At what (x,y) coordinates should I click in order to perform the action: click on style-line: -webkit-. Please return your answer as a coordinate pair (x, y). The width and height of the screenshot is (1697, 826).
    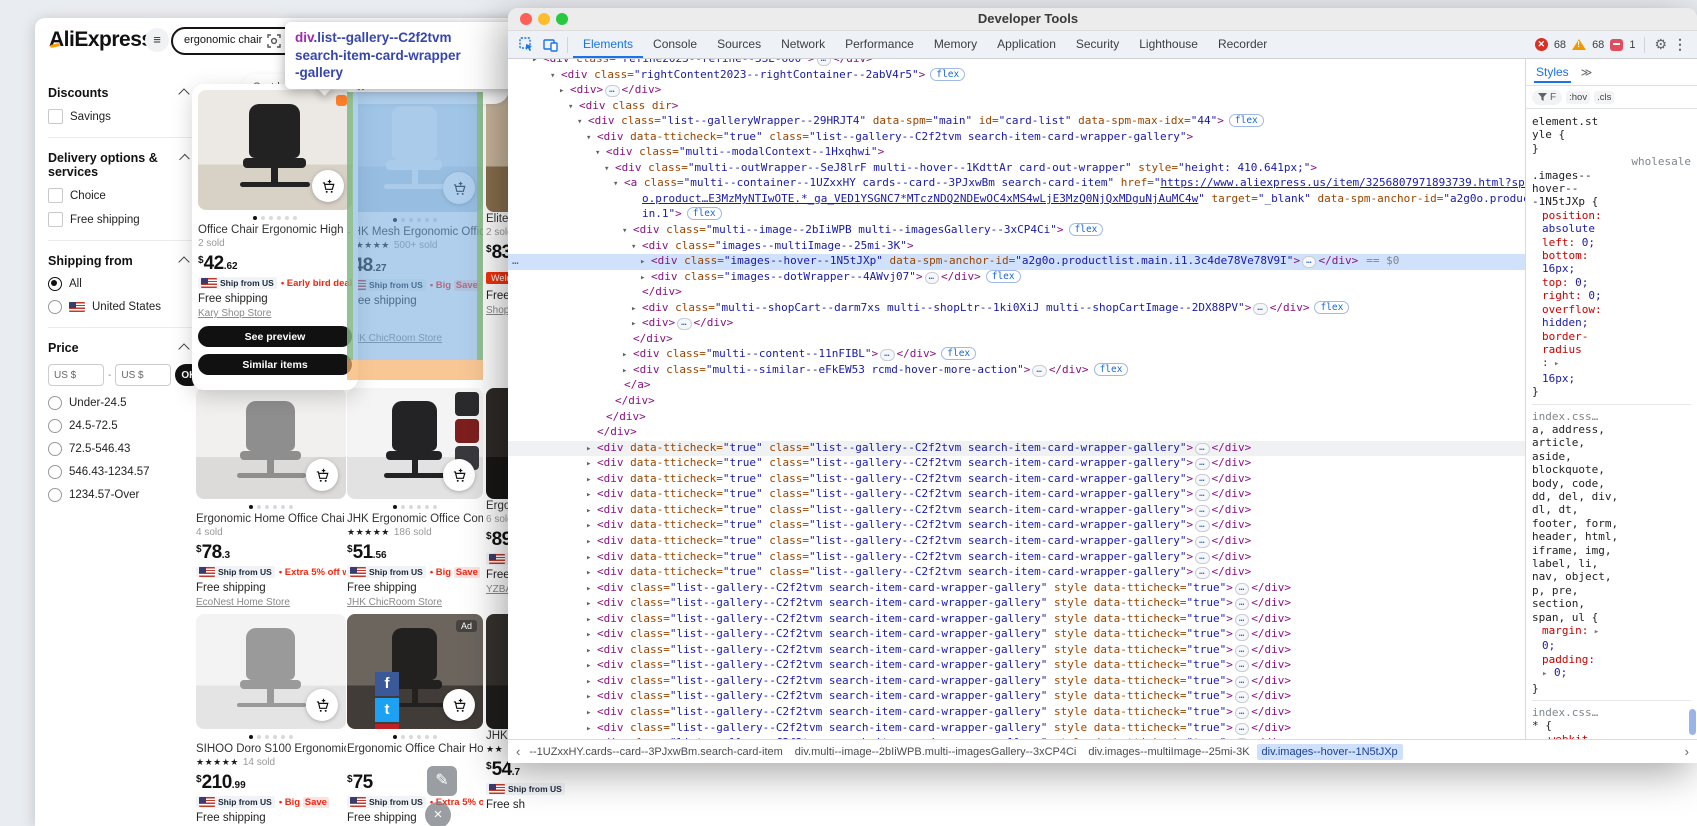
    Looking at the image, I should click on (1611, 736).